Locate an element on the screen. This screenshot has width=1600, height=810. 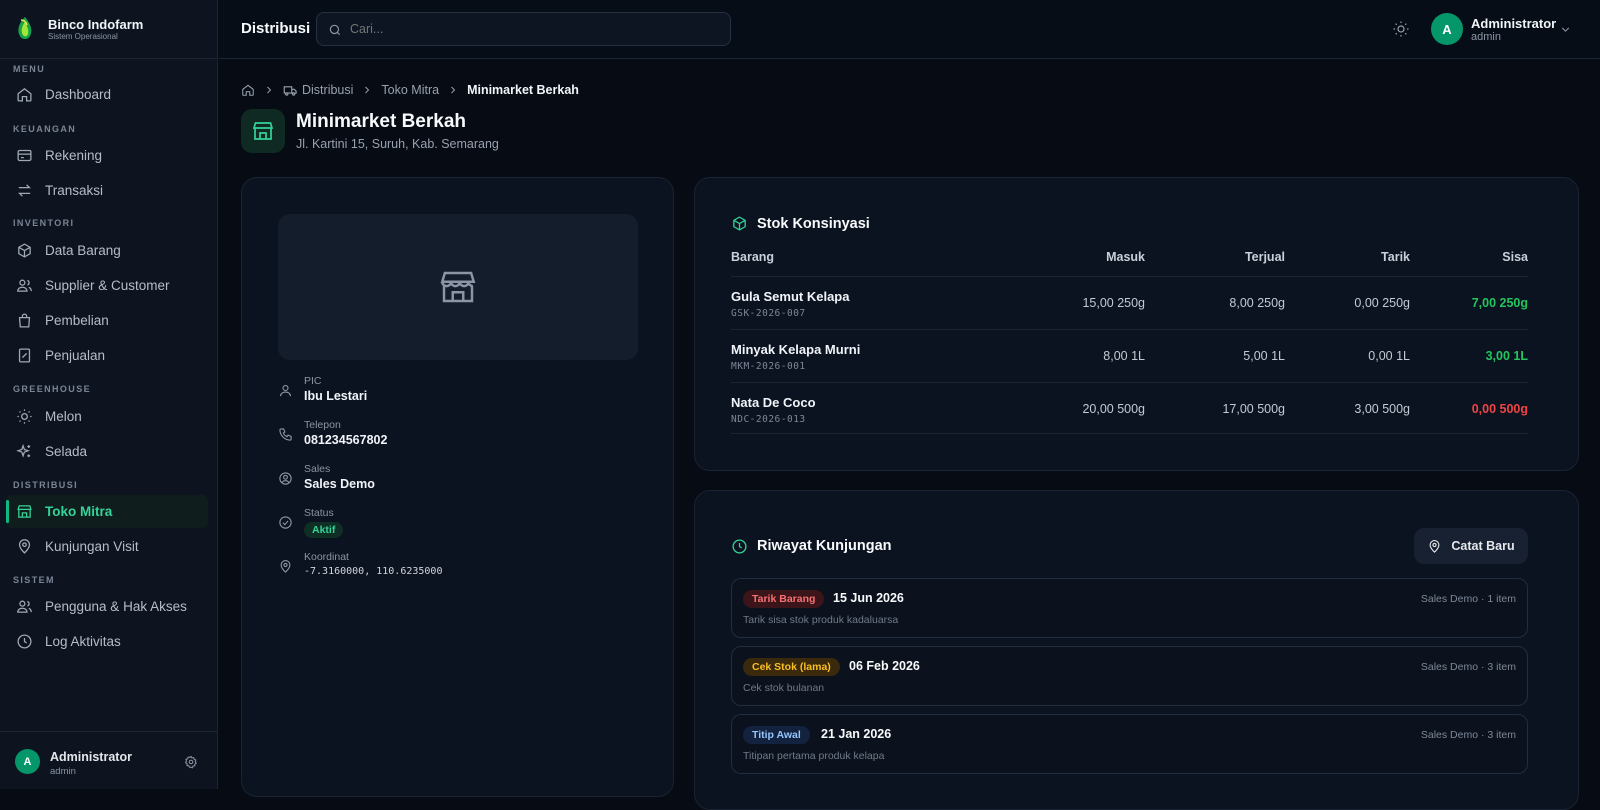
sidebar-item-label: Log Aktivitas is located at coordinates (83, 641).